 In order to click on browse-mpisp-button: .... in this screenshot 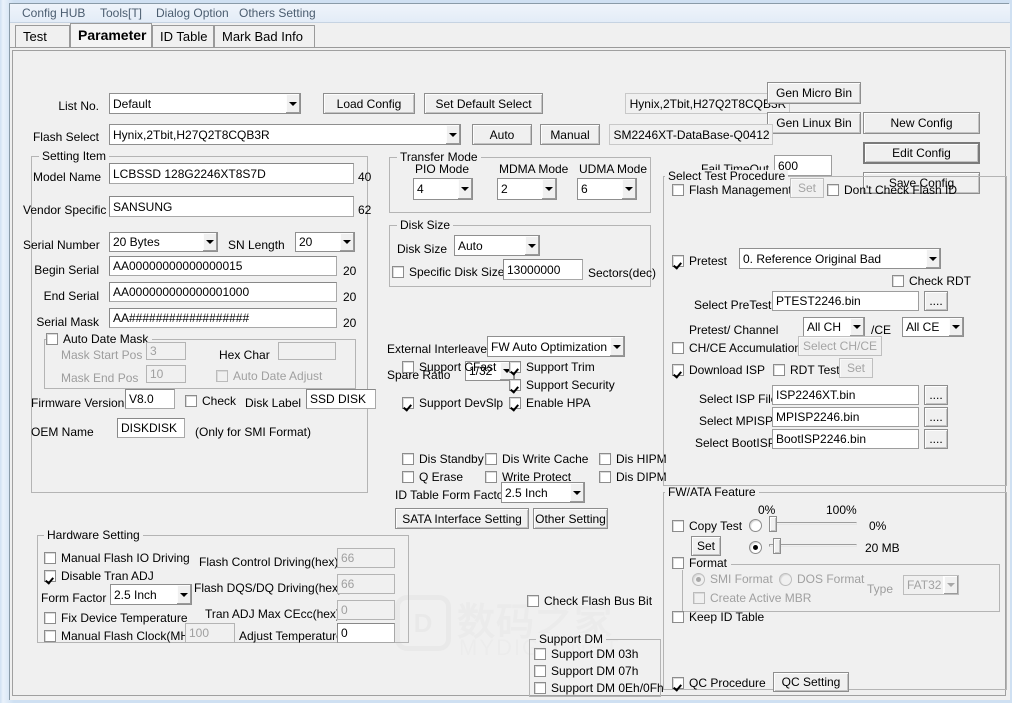, I will do `click(936, 417)`.